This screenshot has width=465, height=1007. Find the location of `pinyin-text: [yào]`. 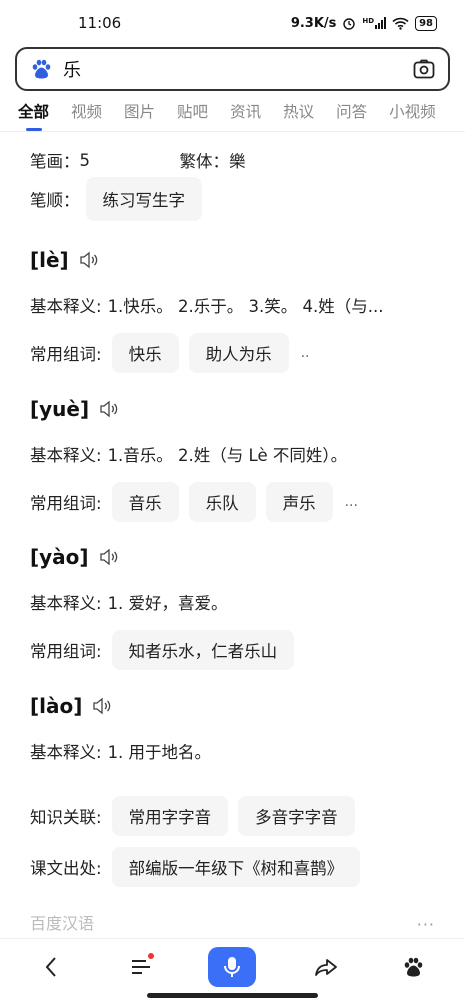

pinyin-text: [yào] is located at coordinates (59, 557).